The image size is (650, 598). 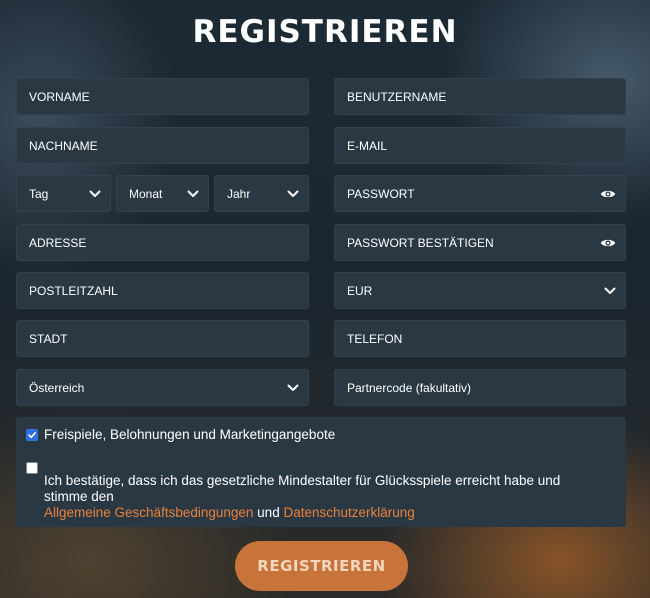 What do you see at coordinates (162, 387) in the screenshot?
I see `country-select: Österreich` at bounding box center [162, 387].